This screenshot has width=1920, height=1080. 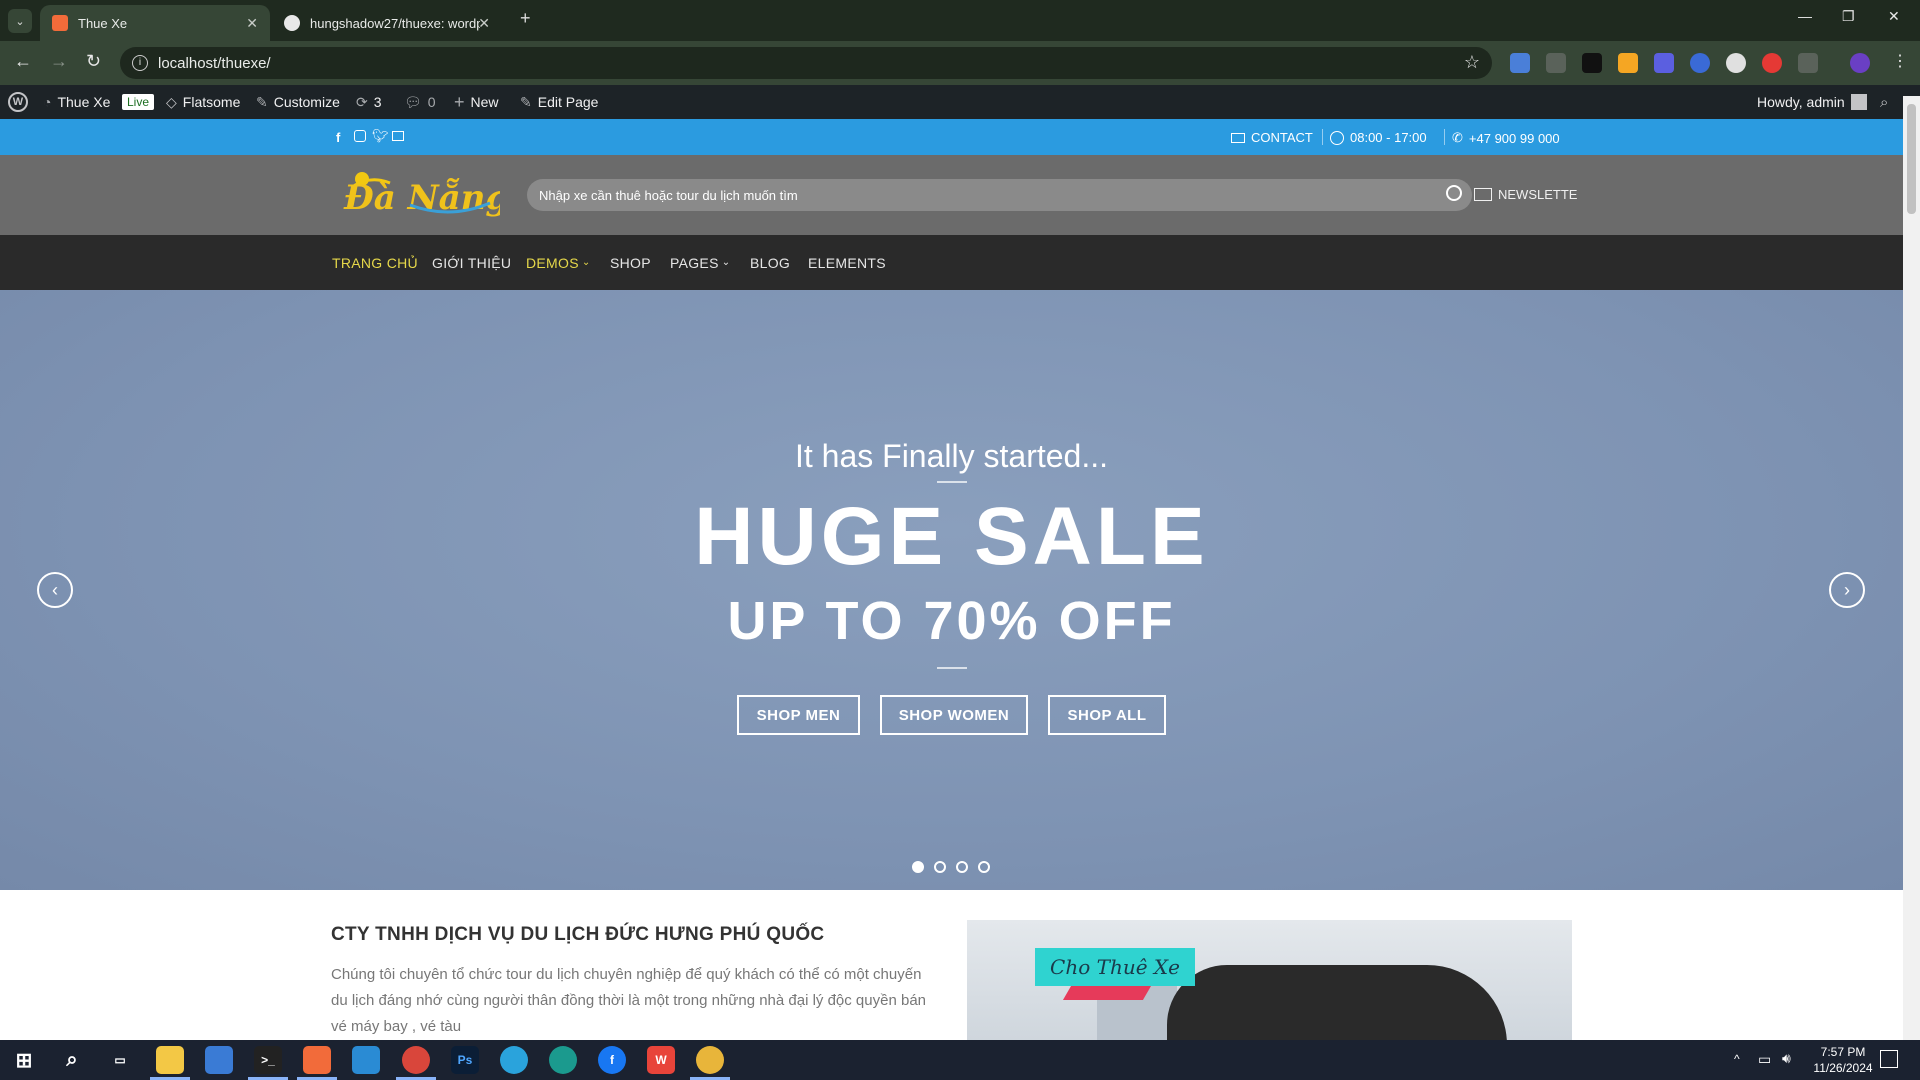 I want to click on address-bar: i localhost/thuexe/ ☆, so click(x=806, y=63).